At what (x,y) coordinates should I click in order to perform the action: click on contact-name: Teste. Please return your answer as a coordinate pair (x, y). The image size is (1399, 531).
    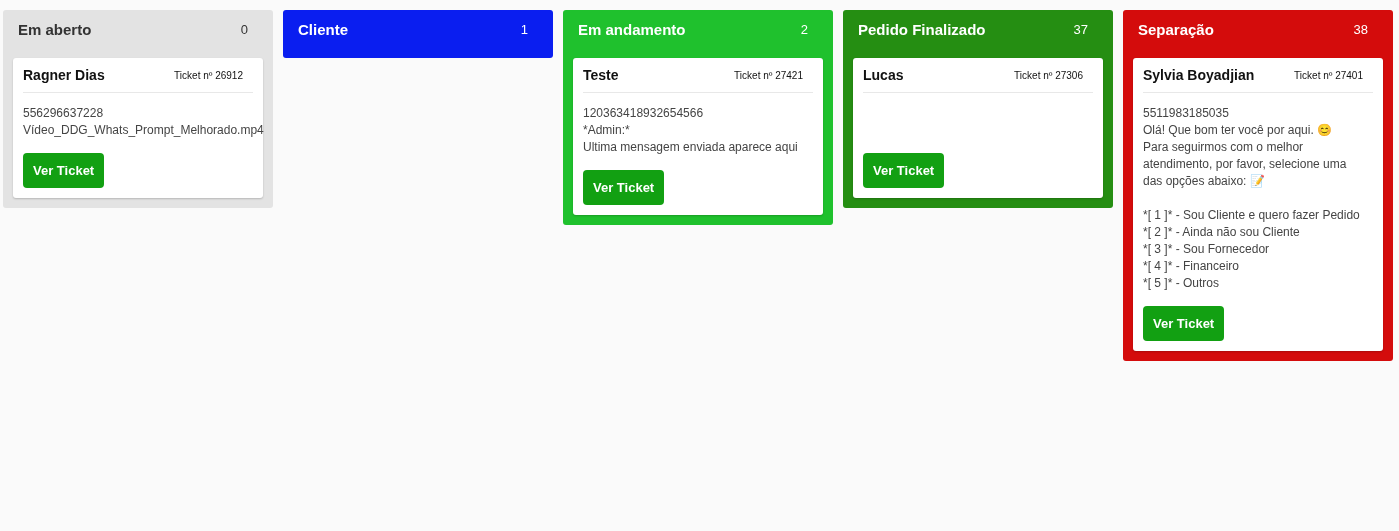
    Looking at the image, I should click on (601, 75).